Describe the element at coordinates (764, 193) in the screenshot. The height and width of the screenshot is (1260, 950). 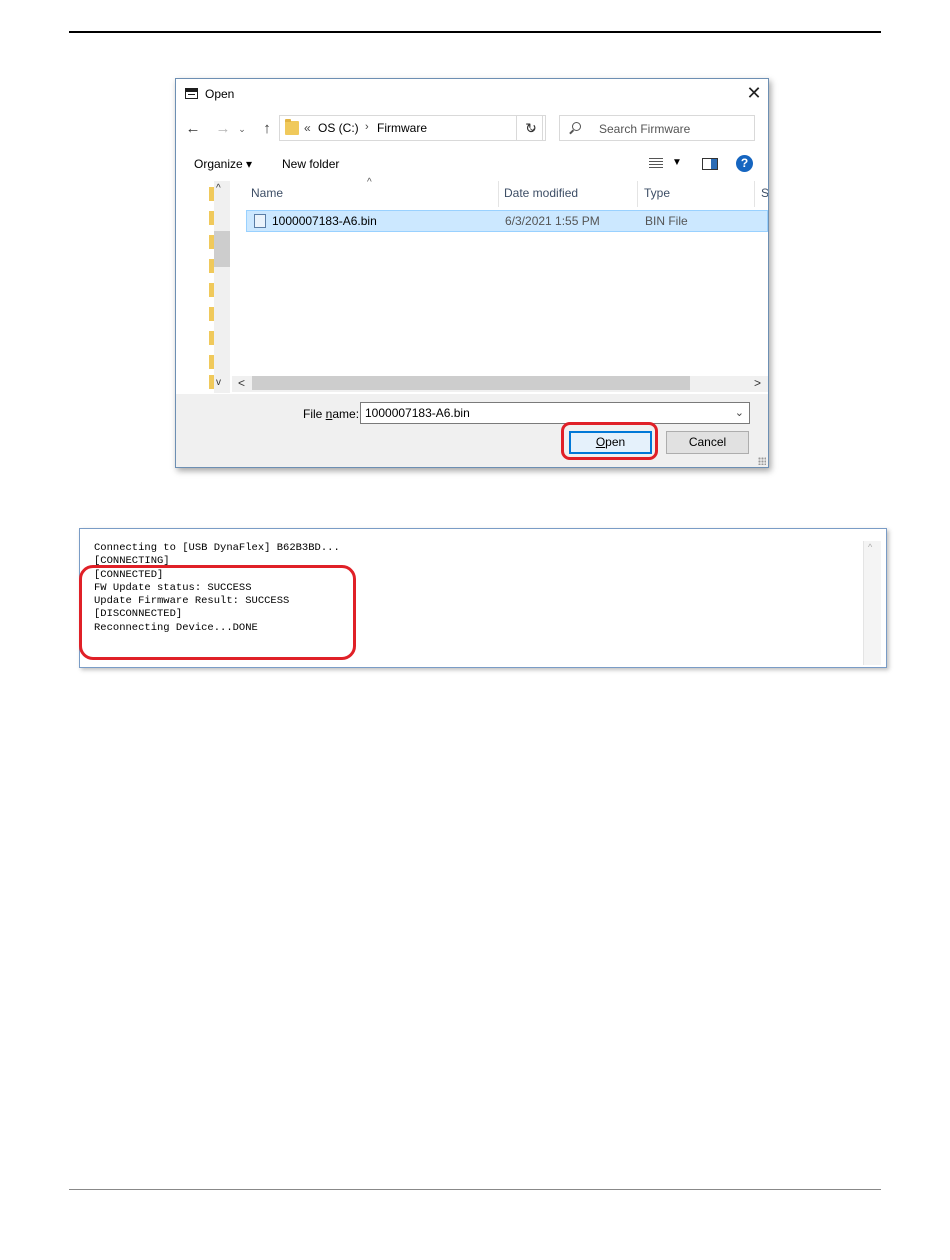
I see `column-header-size: S` at that location.